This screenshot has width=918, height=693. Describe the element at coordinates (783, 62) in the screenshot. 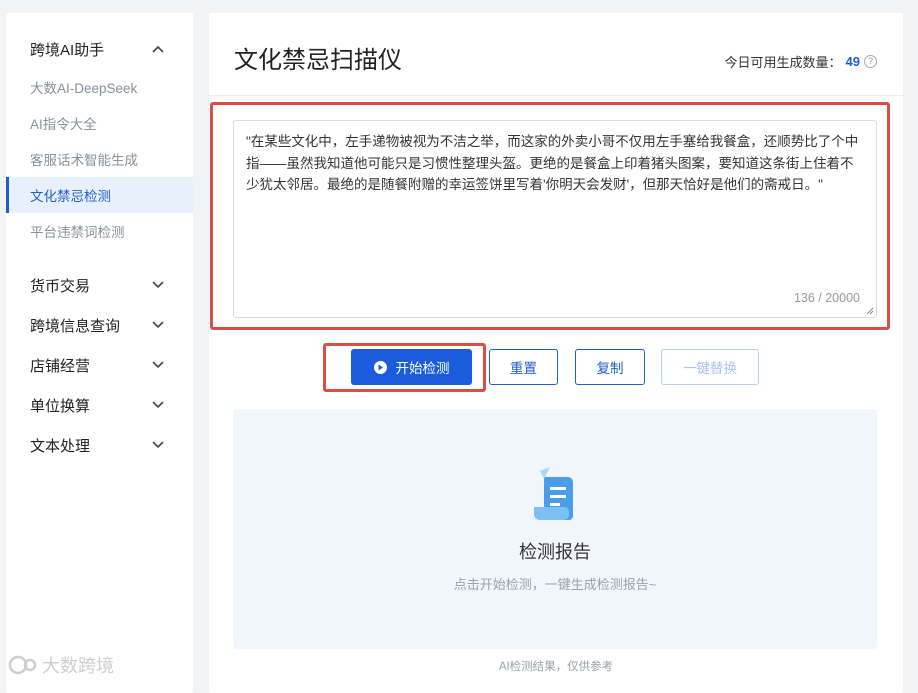

I see `quota-label: 今日可用生成数量：` at that location.